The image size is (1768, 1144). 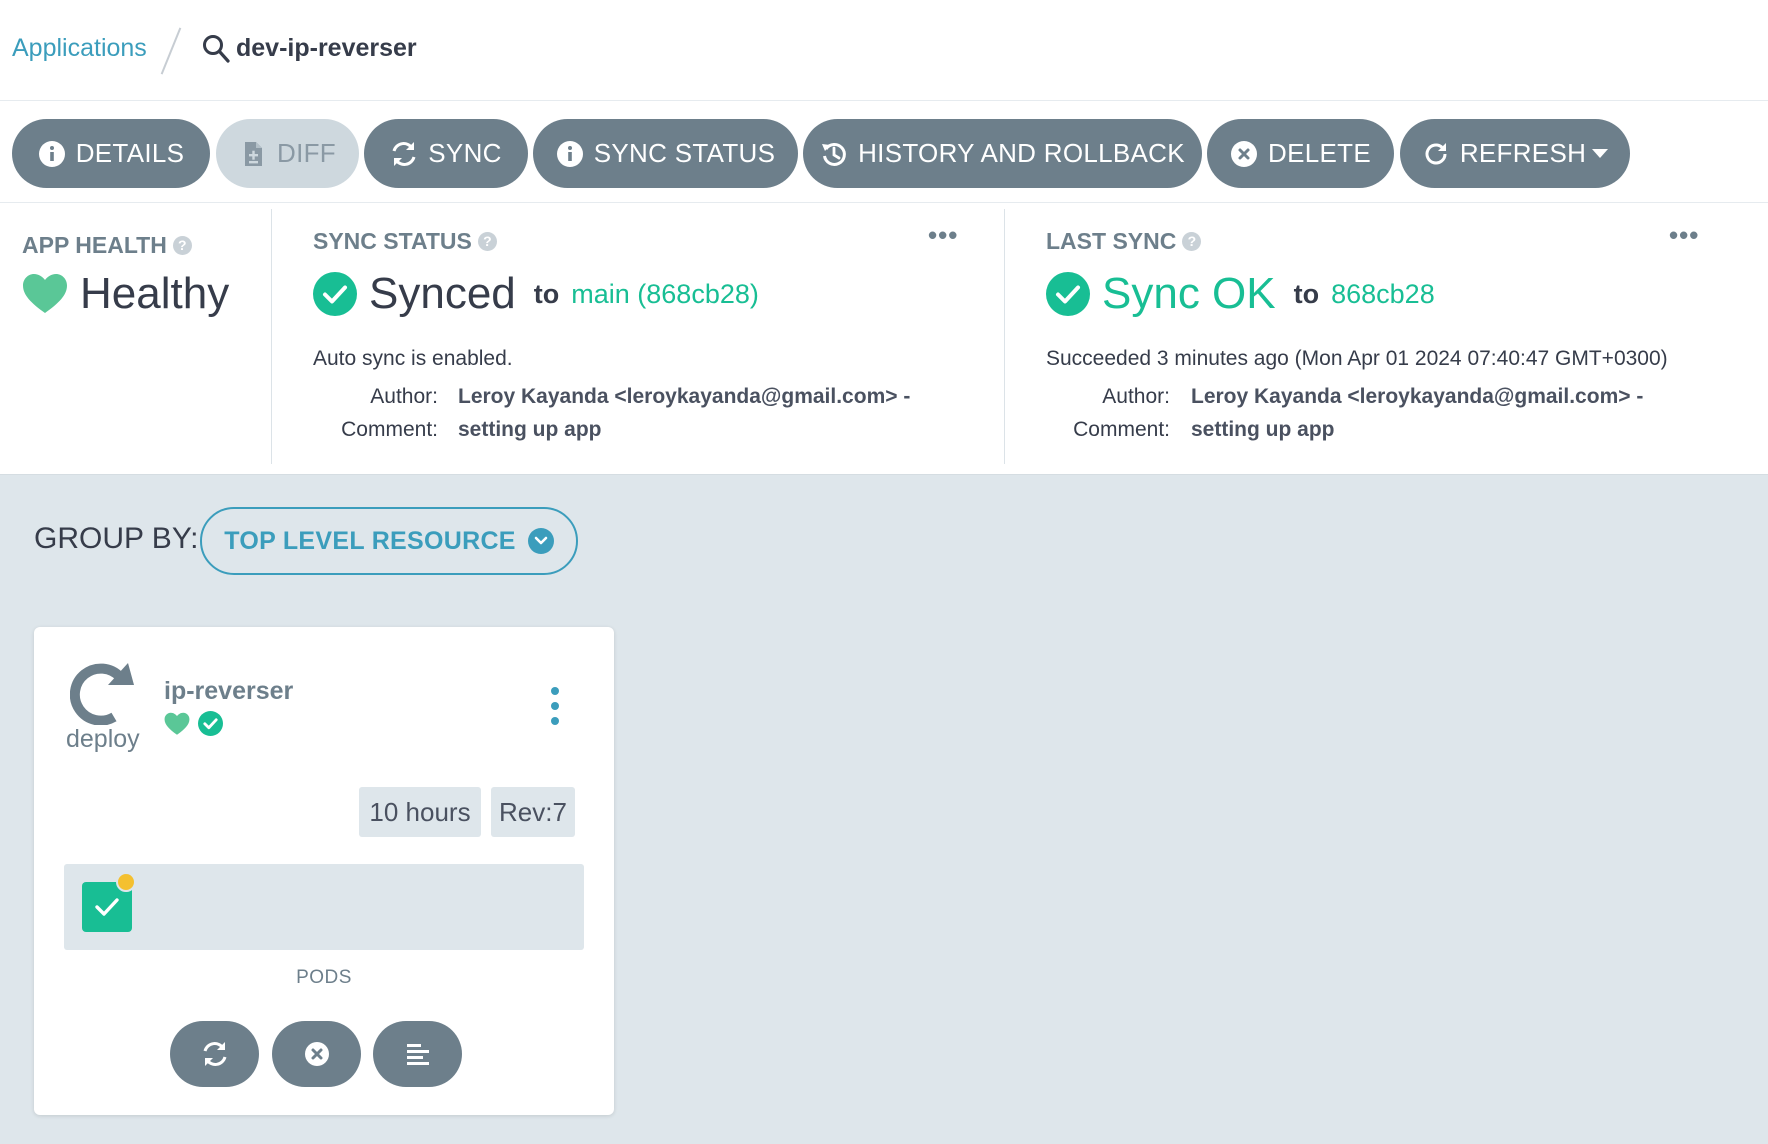 I want to click on resource-name: ip-reverser, so click(x=228, y=691).